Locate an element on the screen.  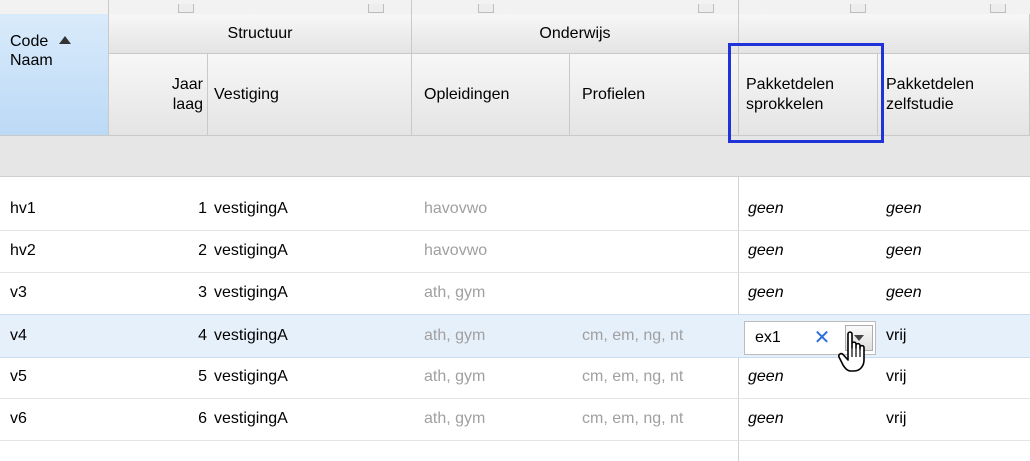
column-header-vestiging: Vestiging is located at coordinates (310, 95).